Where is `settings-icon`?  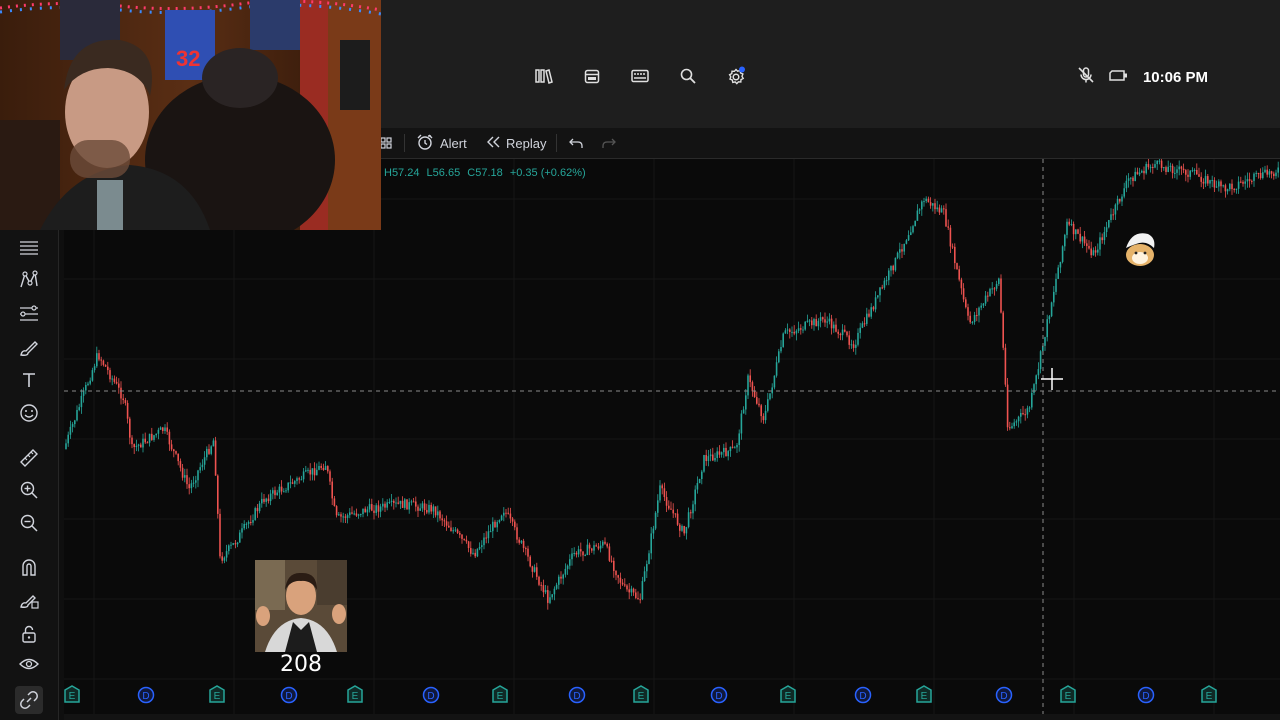 settings-icon is located at coordinates (736, 76).